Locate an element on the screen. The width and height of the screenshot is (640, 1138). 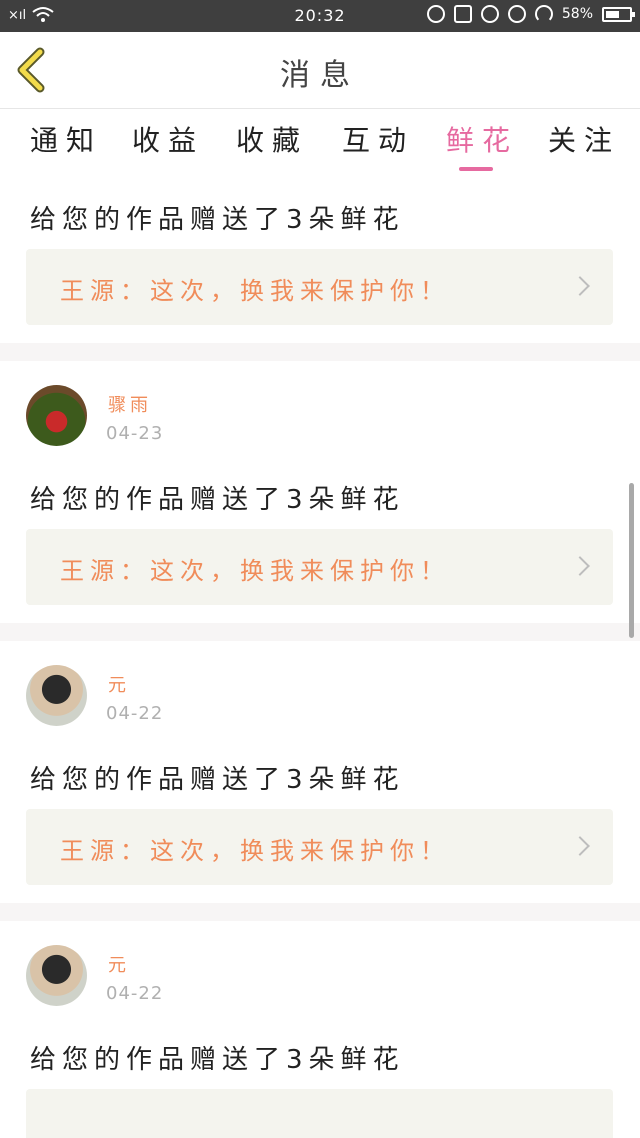
tab-flowers: 鲜花 is located at coordinates (482, 139).